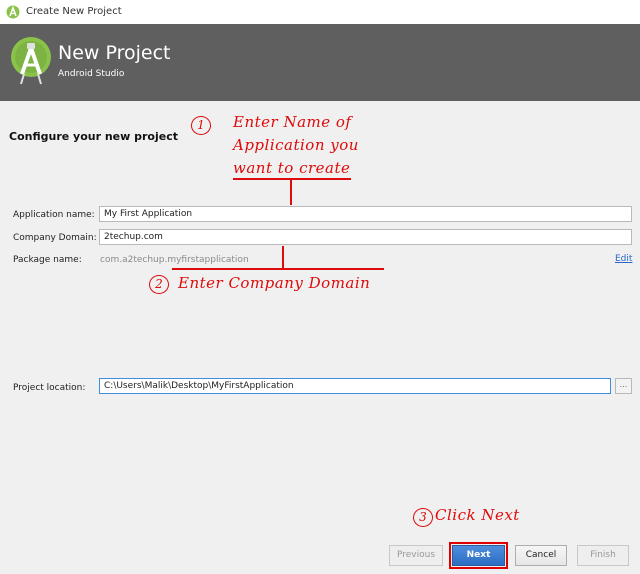  Describe the element at coordinates (477, 515) in the screenshot. I see `step-3-note: Click Next` at that location.